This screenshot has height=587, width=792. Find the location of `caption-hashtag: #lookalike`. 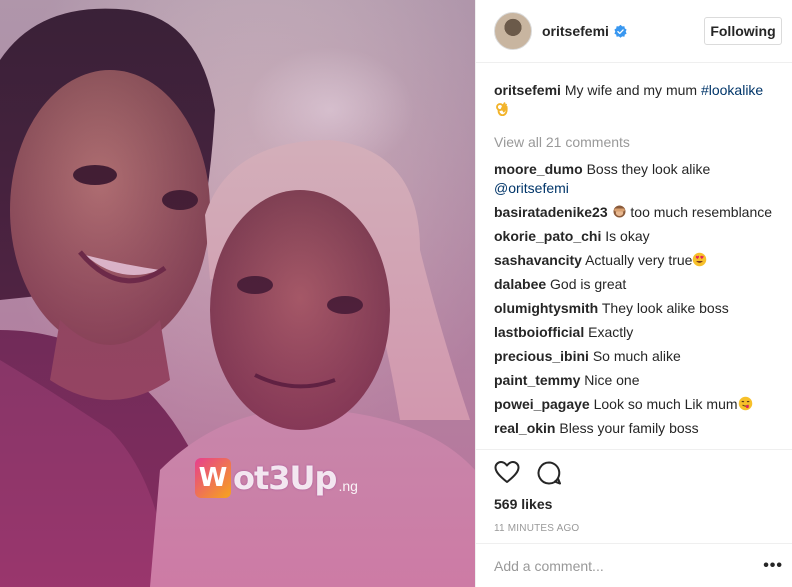

caption-hashtag: #lookalike is located at coordinates (732, 90).